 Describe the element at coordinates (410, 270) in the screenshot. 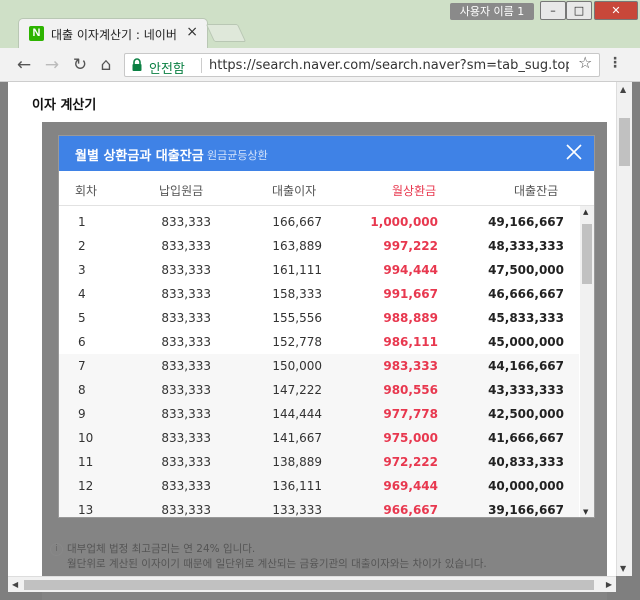

I see `cell-monthly-payment: 994,444` at that location.